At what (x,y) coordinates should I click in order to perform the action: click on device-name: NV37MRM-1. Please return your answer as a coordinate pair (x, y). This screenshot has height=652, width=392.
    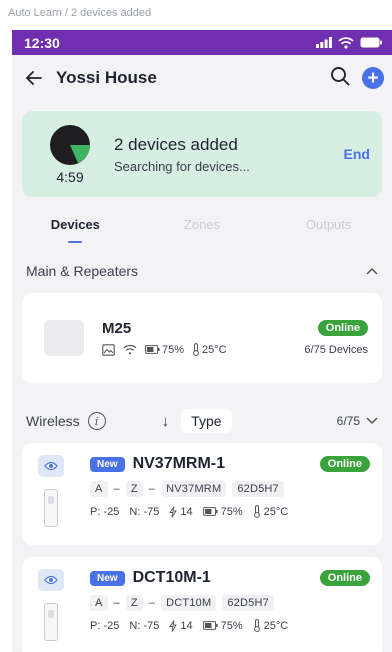
    Looking at the image, I should click on (179, 463).